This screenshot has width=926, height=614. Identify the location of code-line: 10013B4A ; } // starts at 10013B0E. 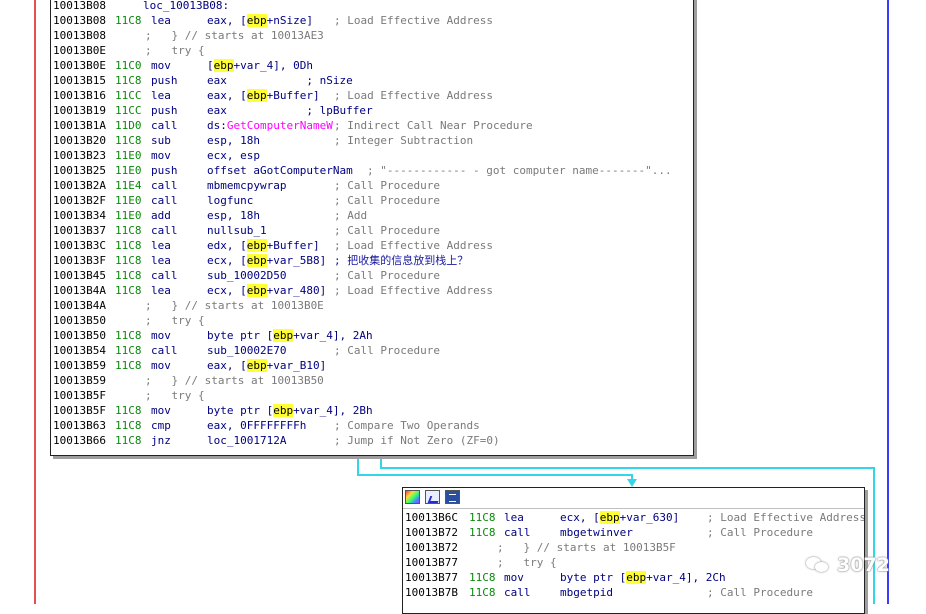
(372, 305).